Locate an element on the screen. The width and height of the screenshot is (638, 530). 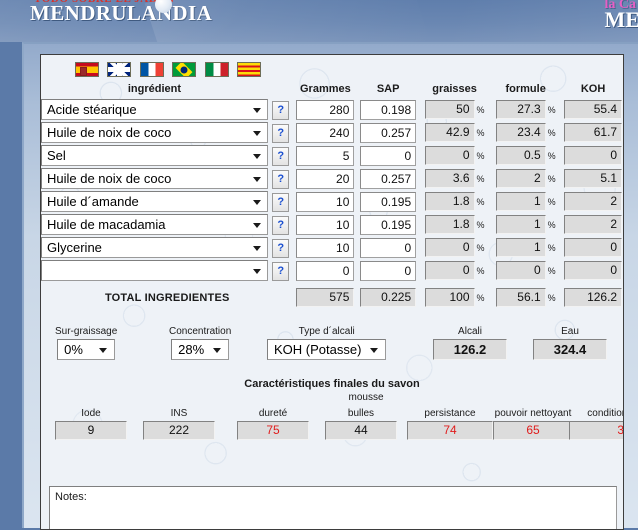
characteristic-value: 65 is located at coordinates (533, 430).